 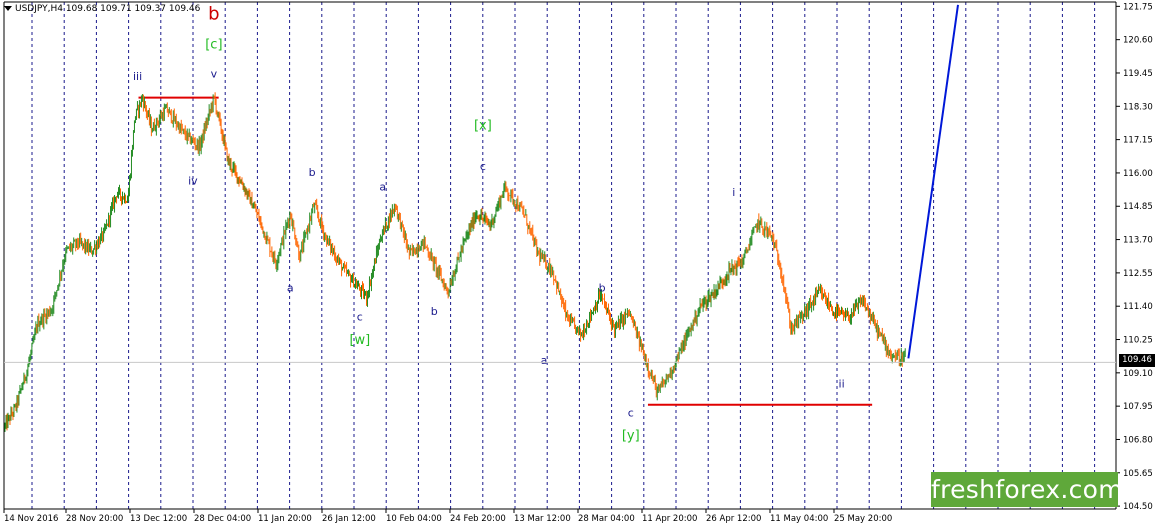 I want to click on wave-label: i, so click(x=733, y=192).